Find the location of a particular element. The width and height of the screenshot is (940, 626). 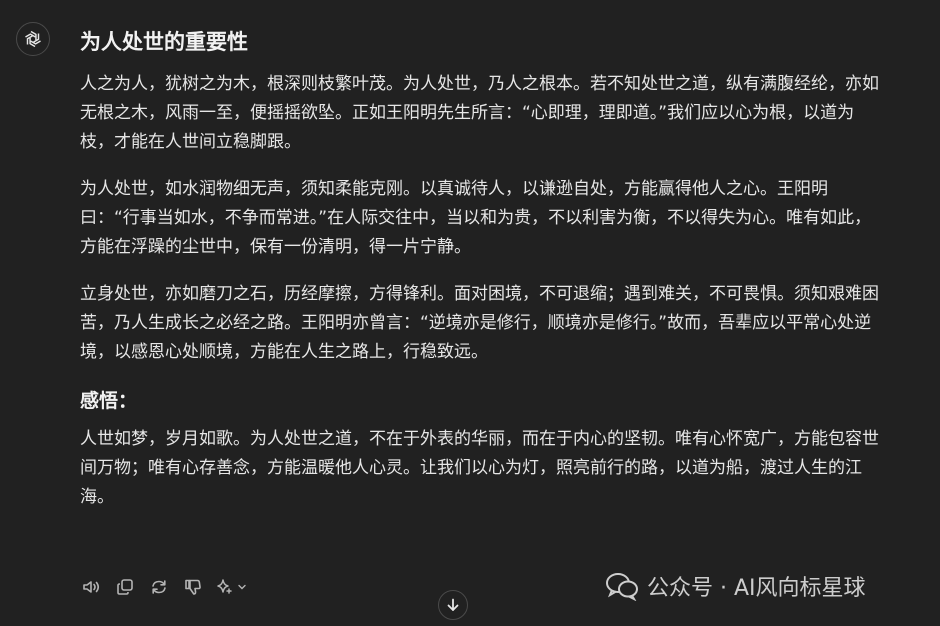

bad-response-button is located at coordinates (193, 587).